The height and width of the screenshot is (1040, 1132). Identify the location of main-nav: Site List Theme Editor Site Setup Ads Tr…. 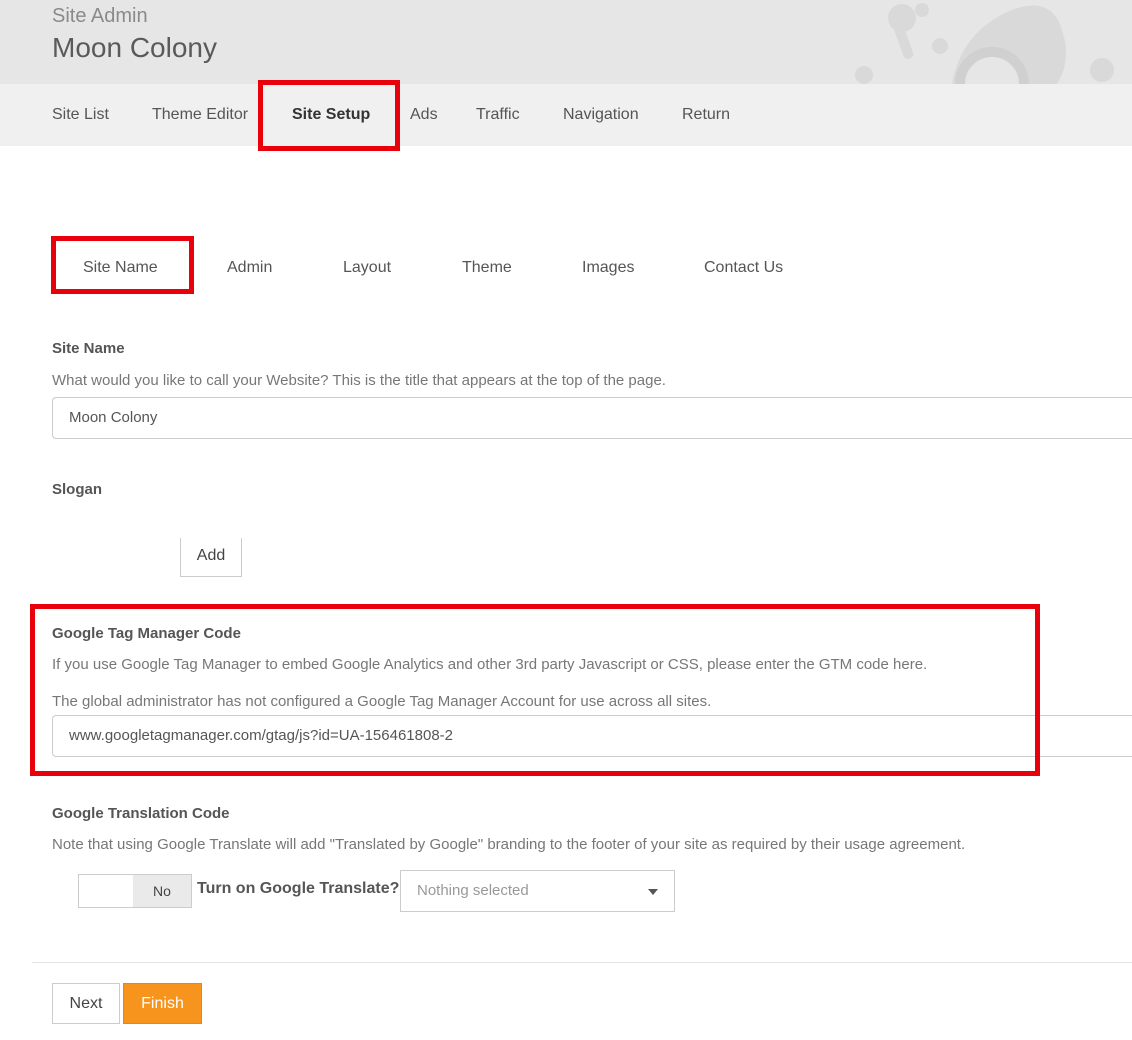
(566, 115).